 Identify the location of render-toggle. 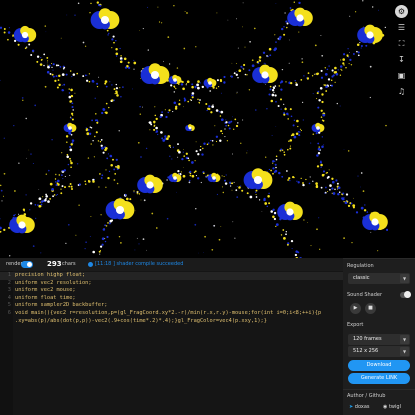
(27, 264).